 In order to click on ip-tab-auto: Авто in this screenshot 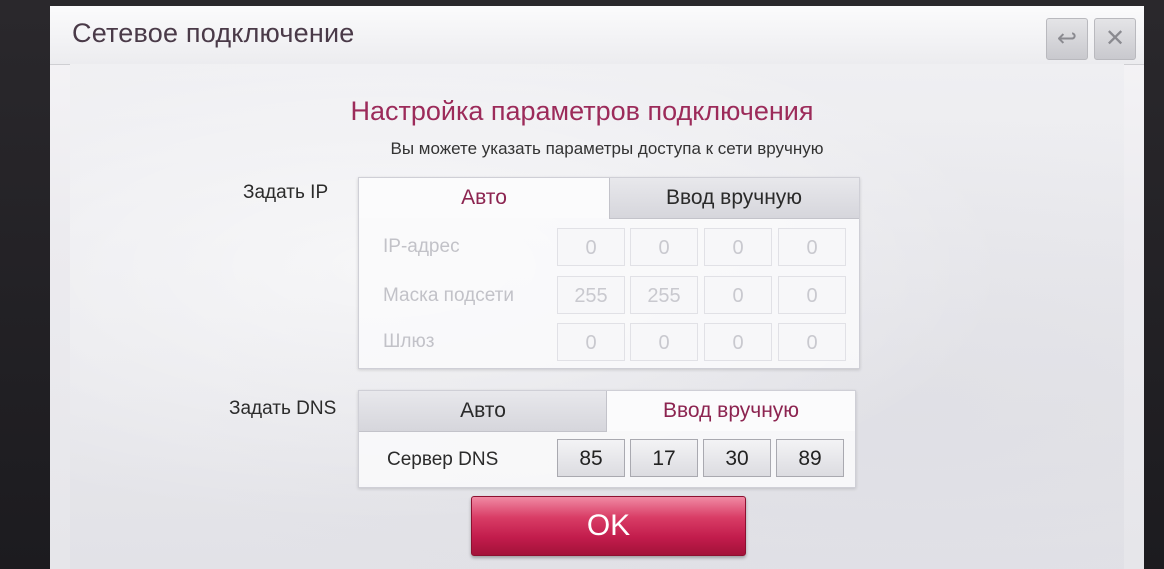, I will do `click(484, 198)`.